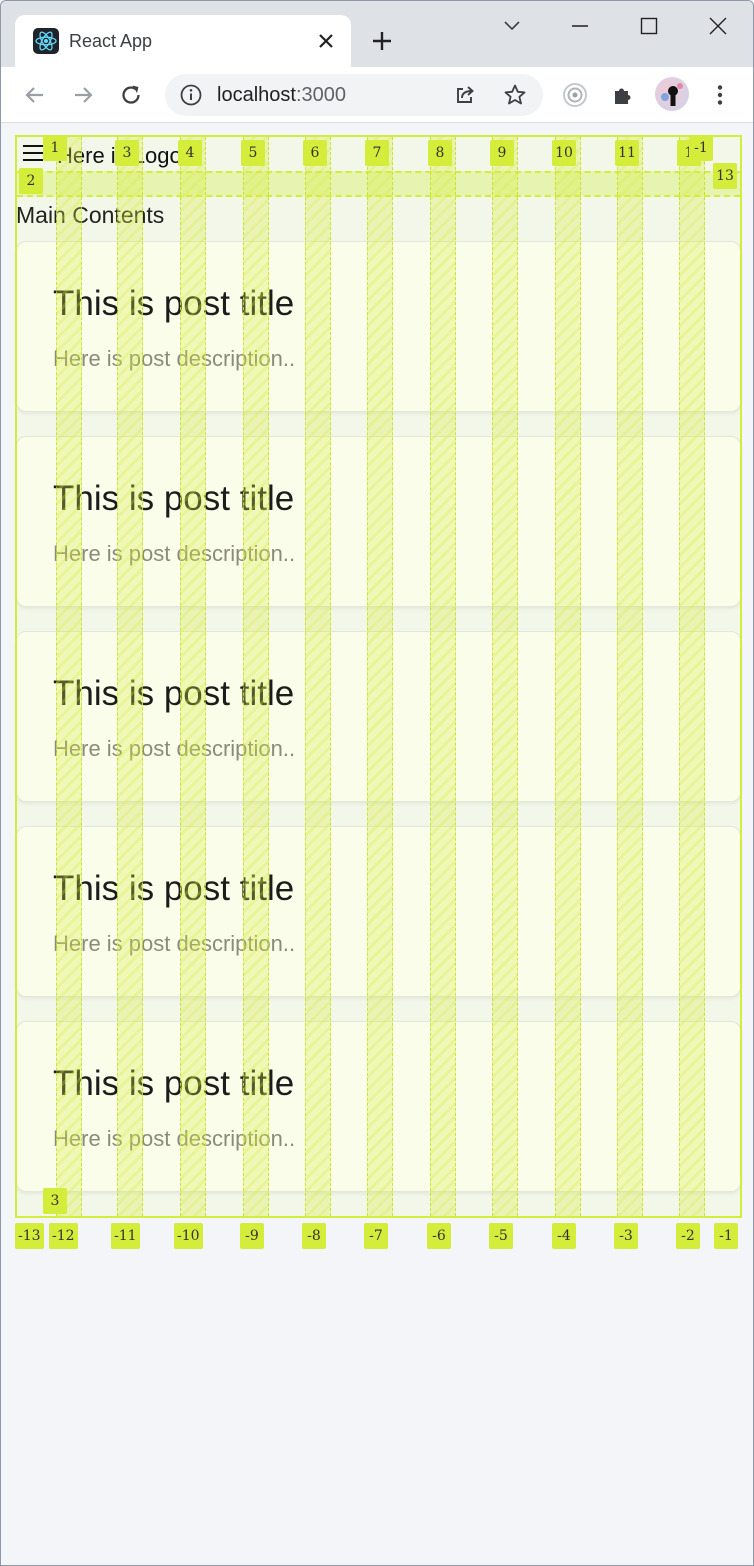 Image resolution: width=754 pixels, height=1566 pixels. I want to click on grid-line-badge: 9, so click(502, 153).